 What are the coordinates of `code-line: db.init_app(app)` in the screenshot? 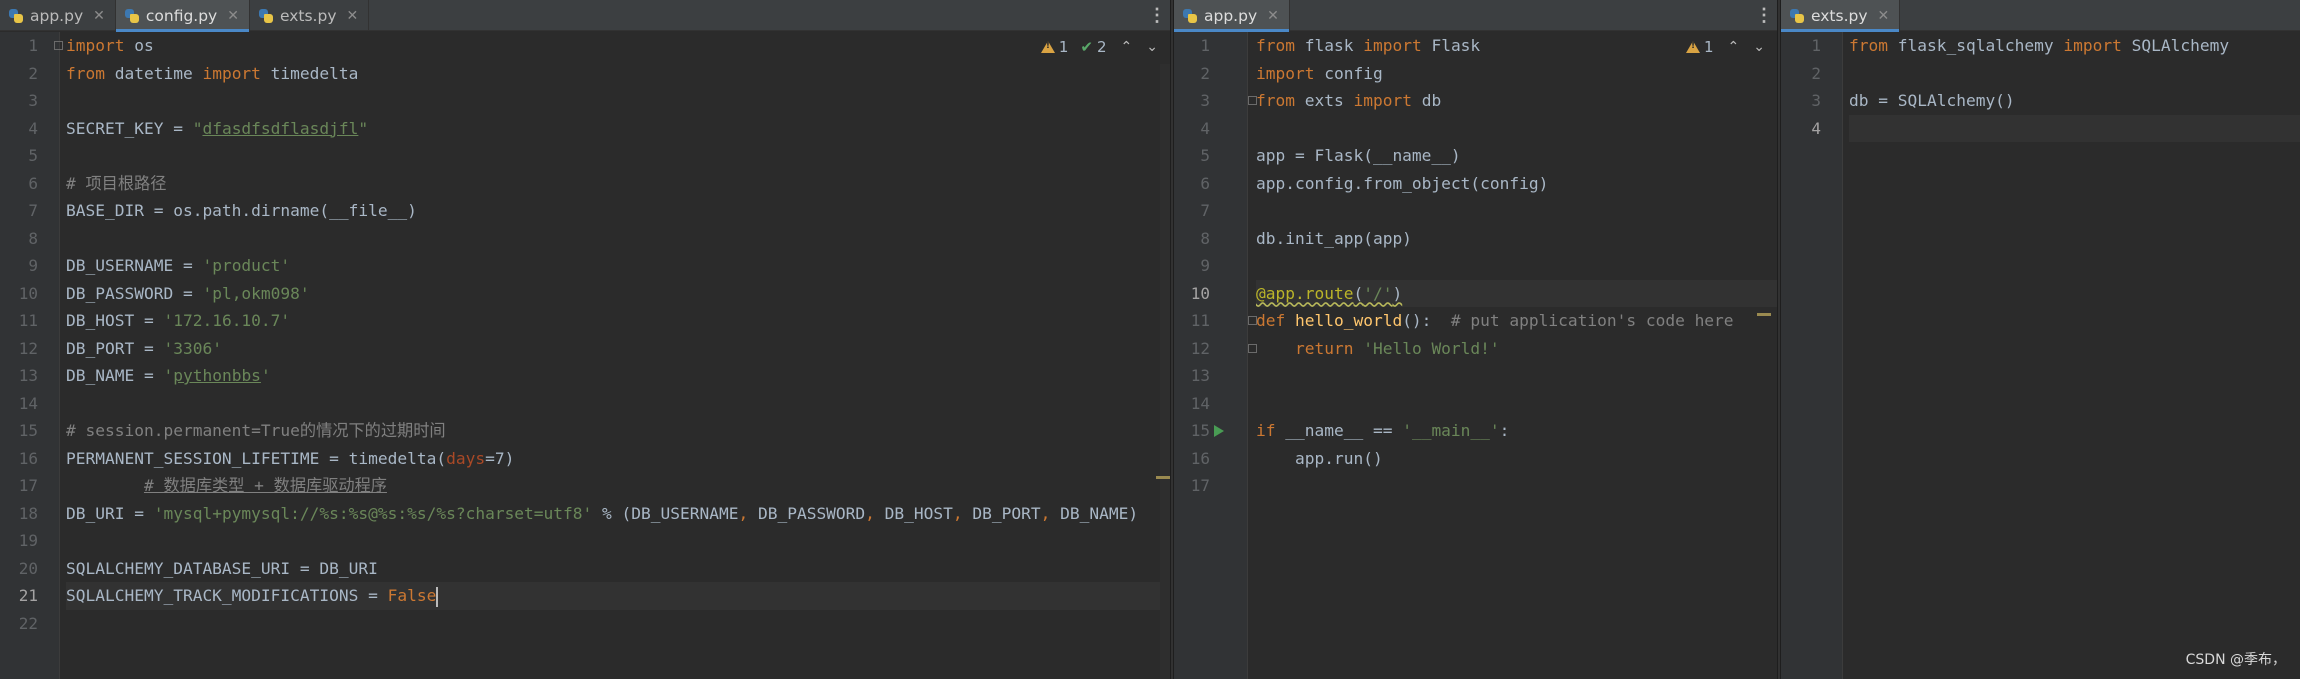 It's located at (1516, 239).